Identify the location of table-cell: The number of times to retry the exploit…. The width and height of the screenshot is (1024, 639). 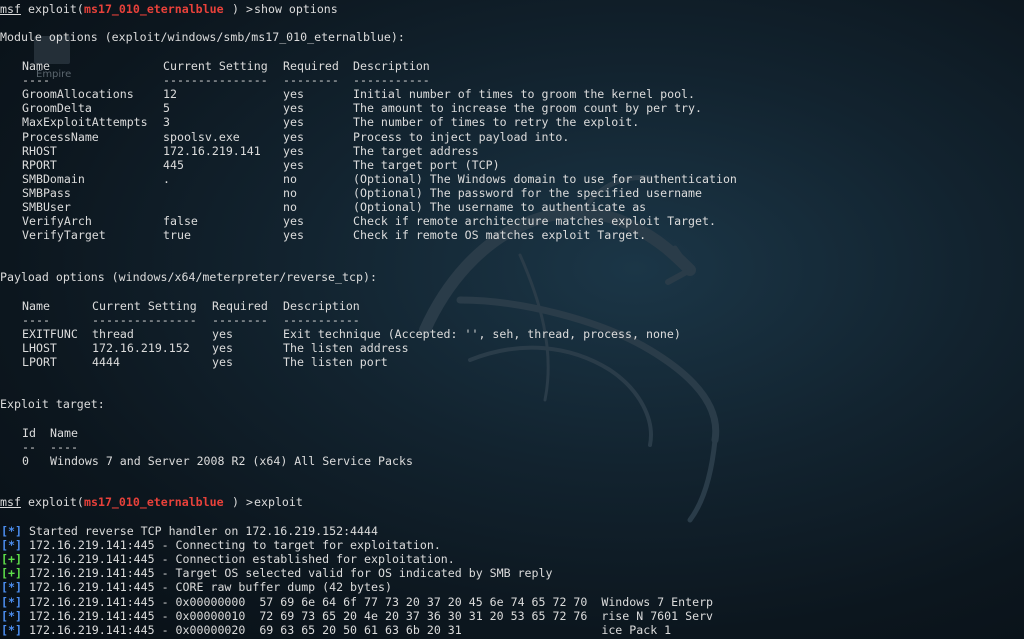
(496, 122).